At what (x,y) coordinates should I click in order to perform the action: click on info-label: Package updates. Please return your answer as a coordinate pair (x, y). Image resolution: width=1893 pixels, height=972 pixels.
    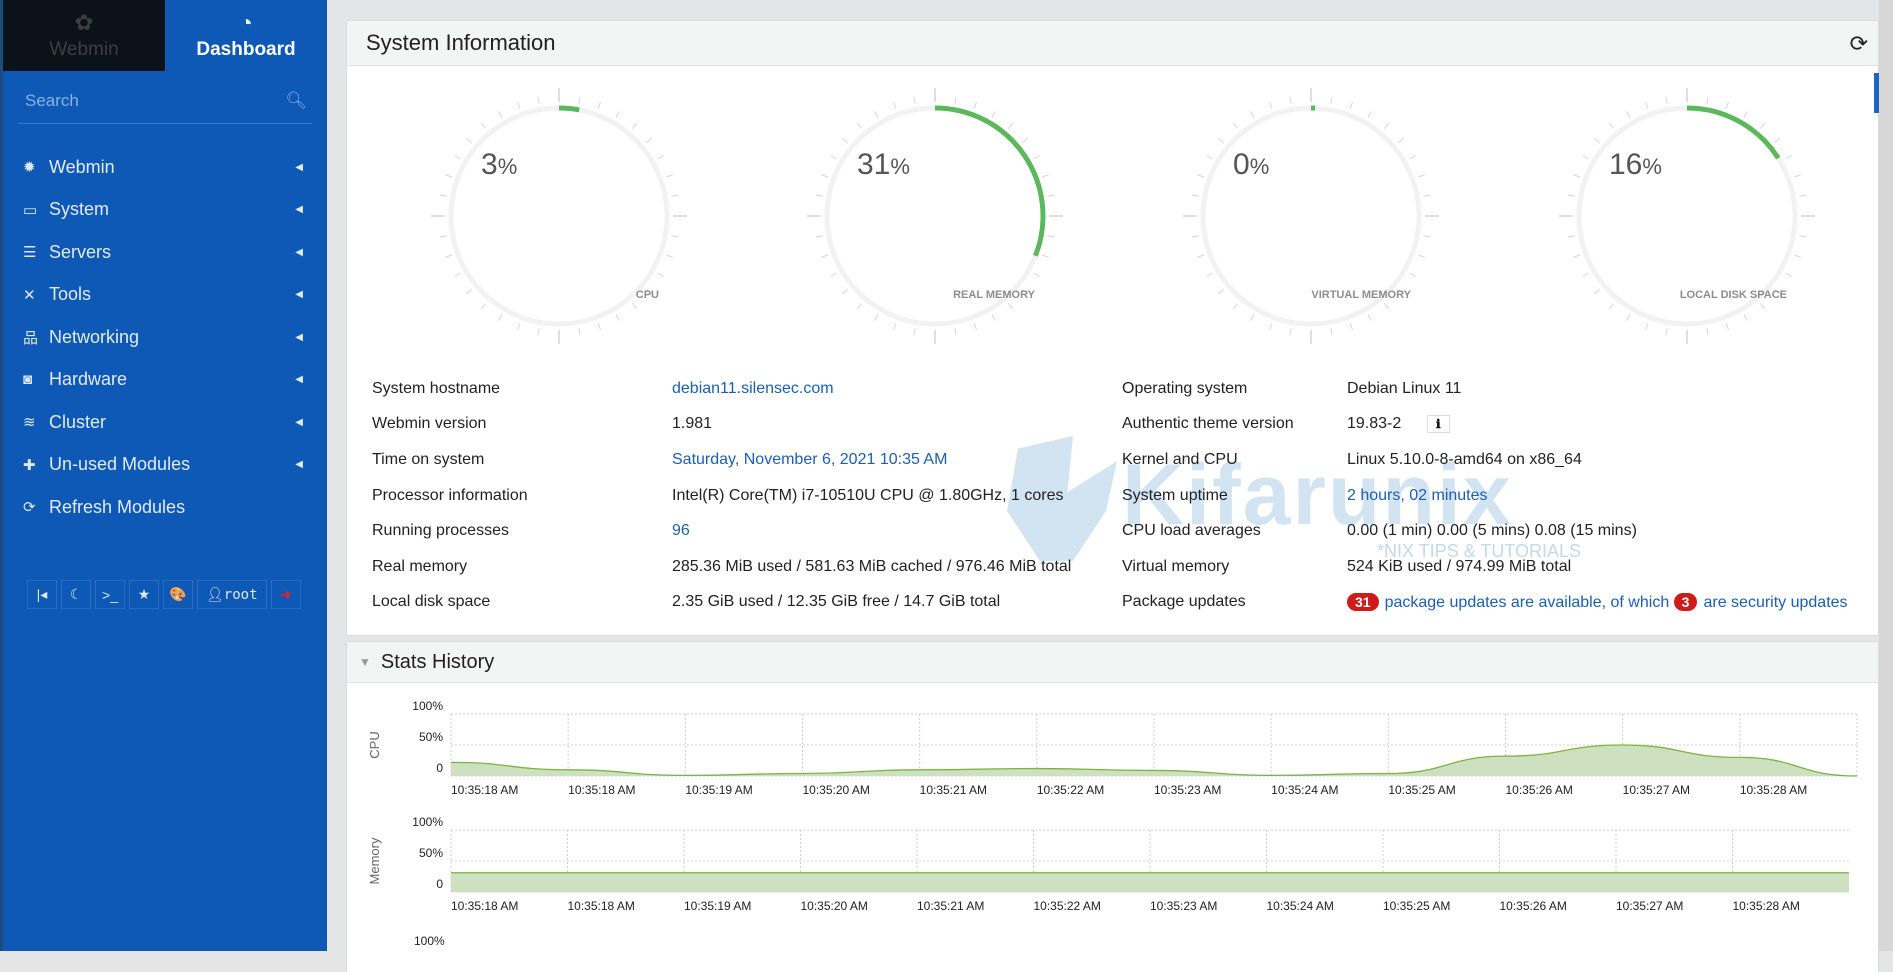
    Looking at the image, I should click on (1184, 602).